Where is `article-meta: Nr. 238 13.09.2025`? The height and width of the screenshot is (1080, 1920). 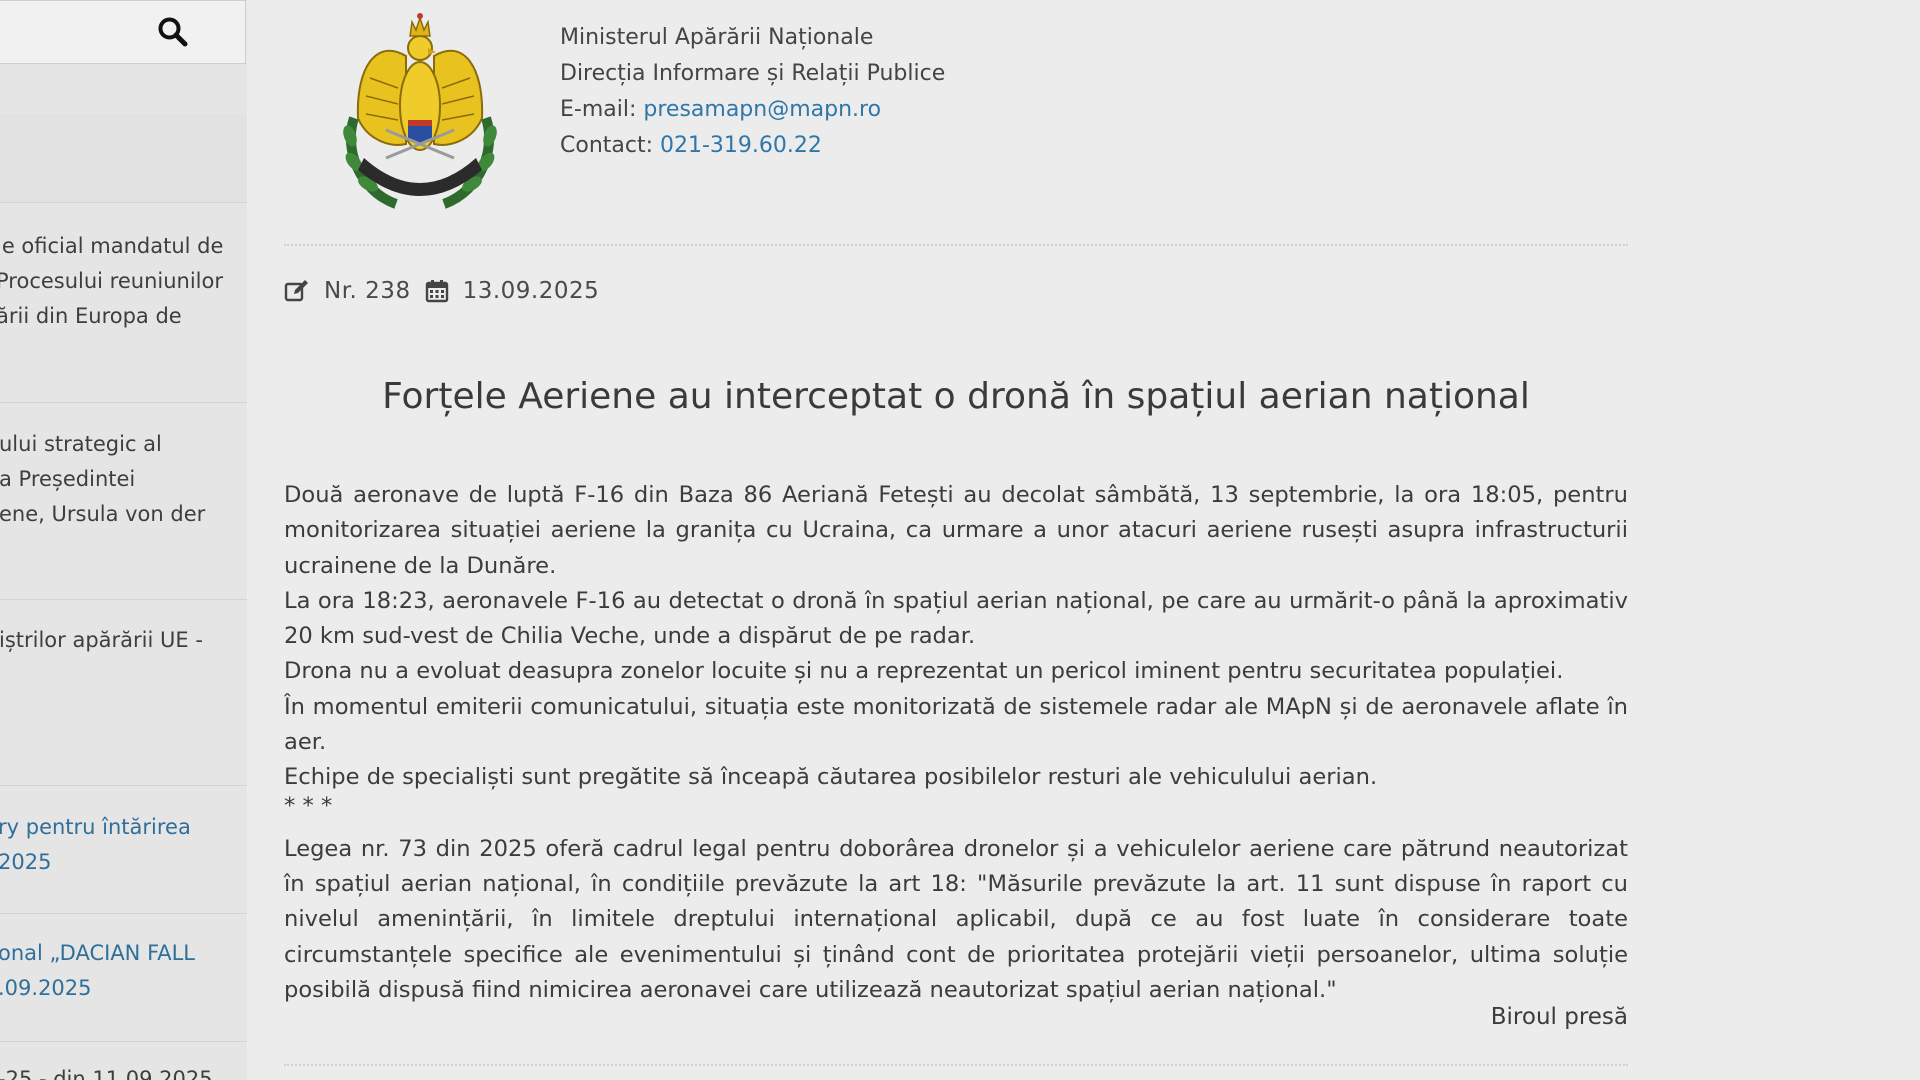 article-meta: Nr. 238 13.09.2025 is located at coordinates (441, 291).